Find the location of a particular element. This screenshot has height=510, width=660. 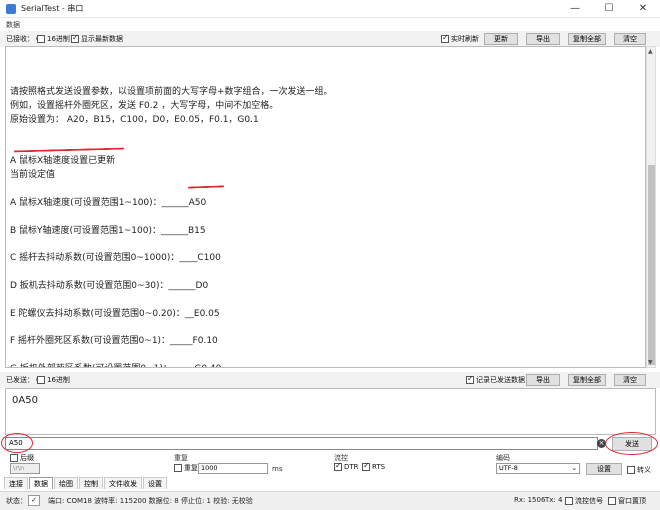

receive-hex-label: 16进制 is located at coordinates (58, 39).